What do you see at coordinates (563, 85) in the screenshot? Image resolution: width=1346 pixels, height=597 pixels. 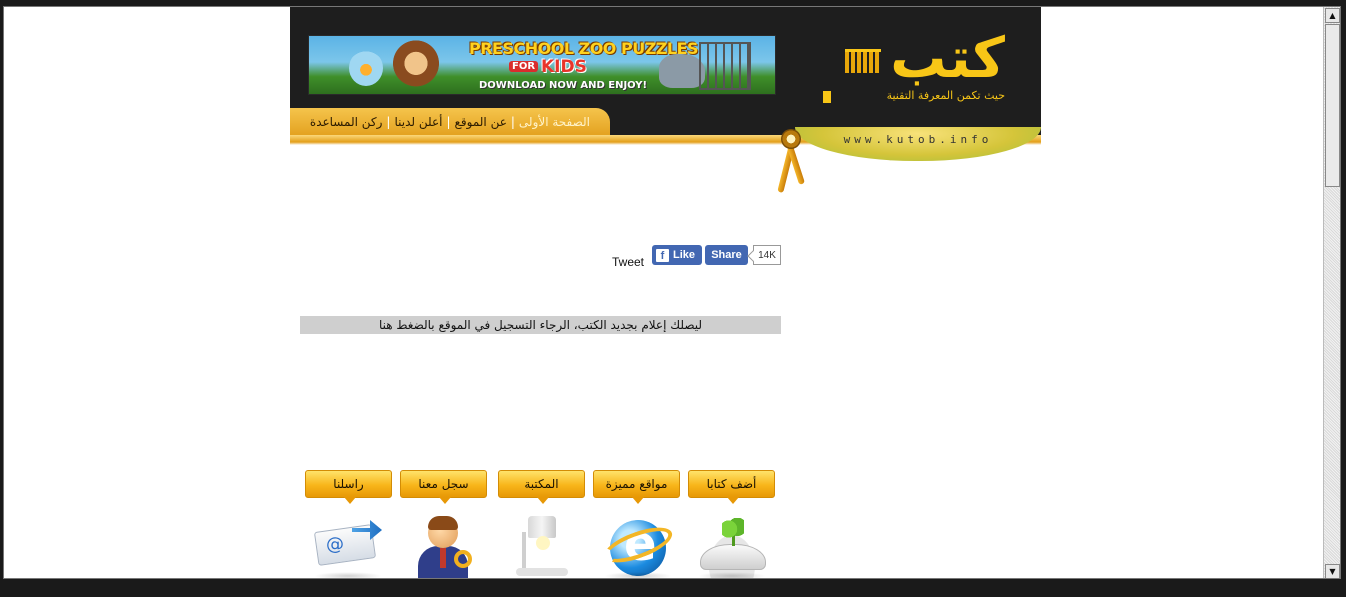 I see `ad-cta: DOWNLOAD NOW AND ENJOY!` at bounding box center [563, 85].